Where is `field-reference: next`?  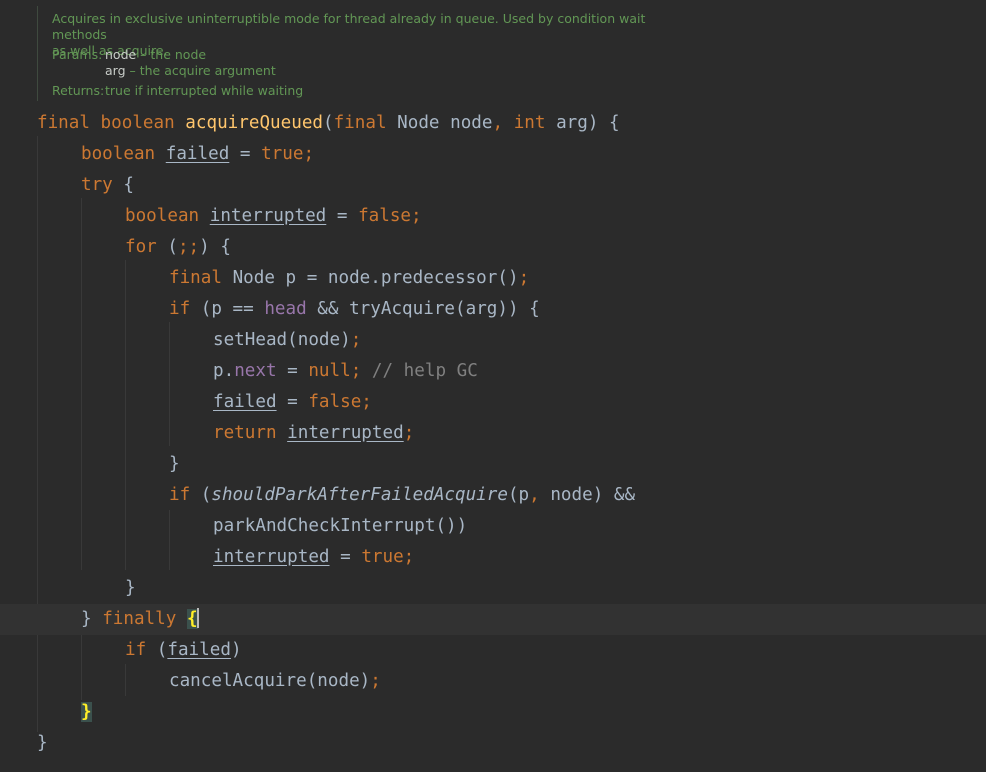 field-reference: next is located at coordinates (255, 371).